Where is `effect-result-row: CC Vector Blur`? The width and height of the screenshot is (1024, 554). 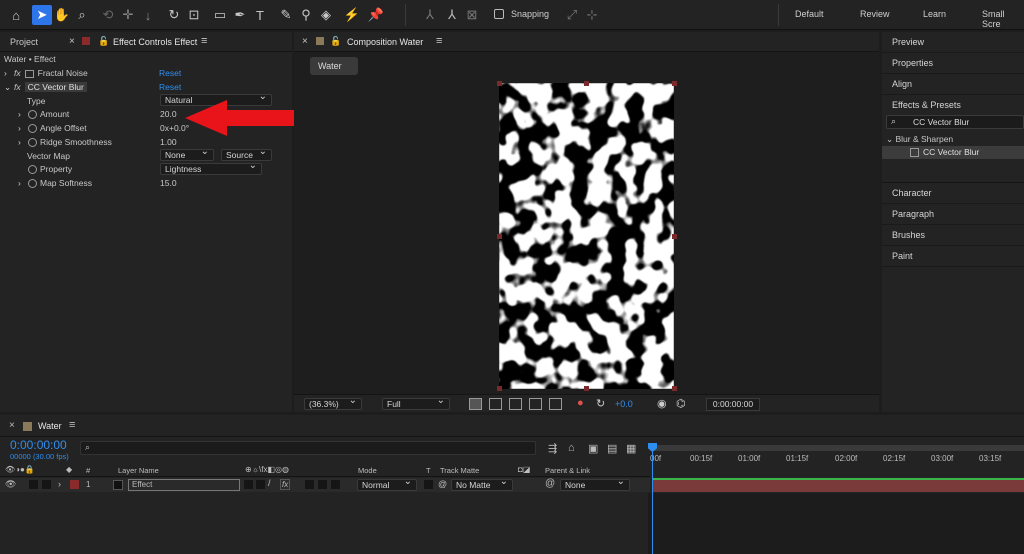
effect-result-row: CC Vector Blur is located at coordinates (953, 152).